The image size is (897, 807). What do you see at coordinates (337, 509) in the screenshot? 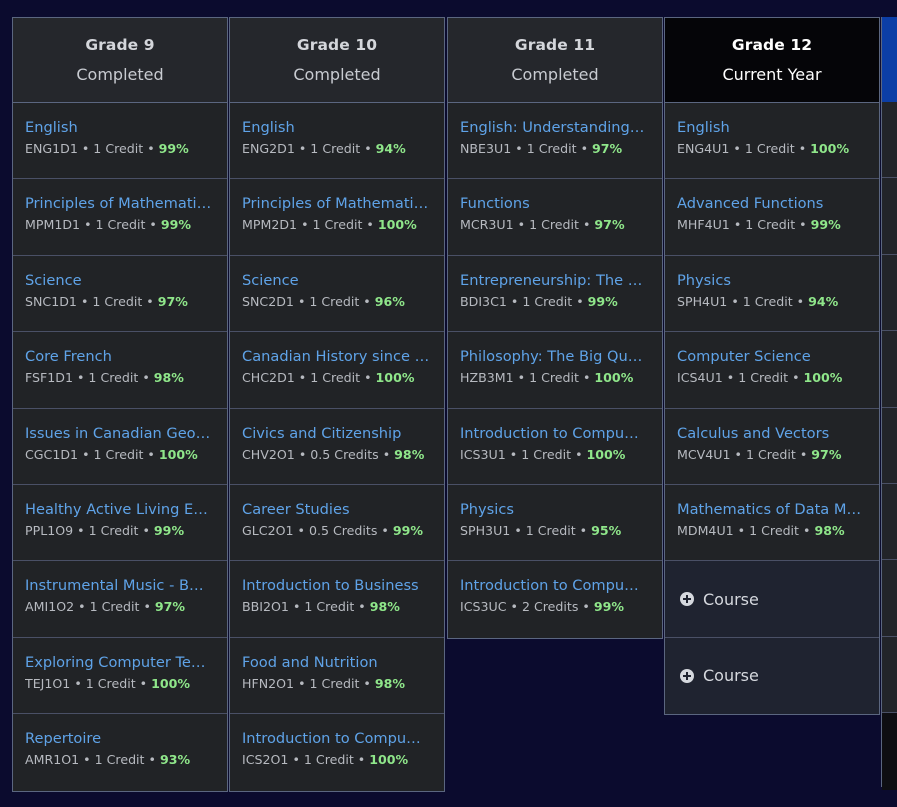
I see `course-name-link: Career Studies` at bounding box center [337, 509].